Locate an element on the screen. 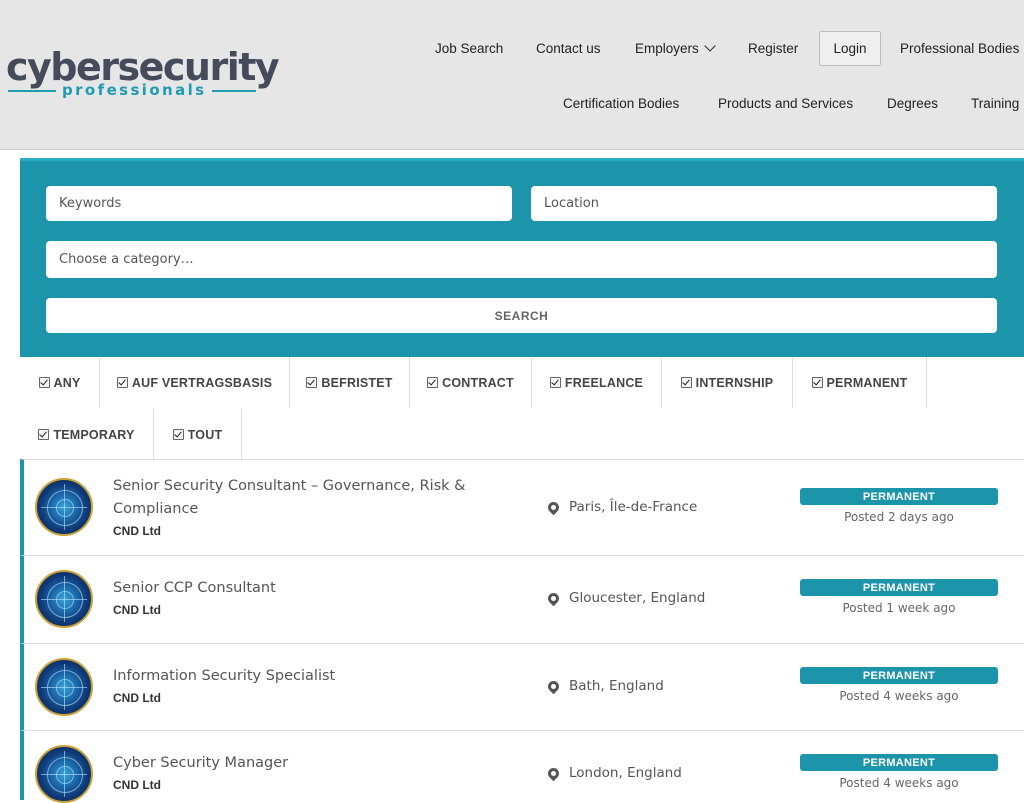 The width and height of the screenshot is (1024, 803). job-location: Bath, England is located at coordinates (604, 686).